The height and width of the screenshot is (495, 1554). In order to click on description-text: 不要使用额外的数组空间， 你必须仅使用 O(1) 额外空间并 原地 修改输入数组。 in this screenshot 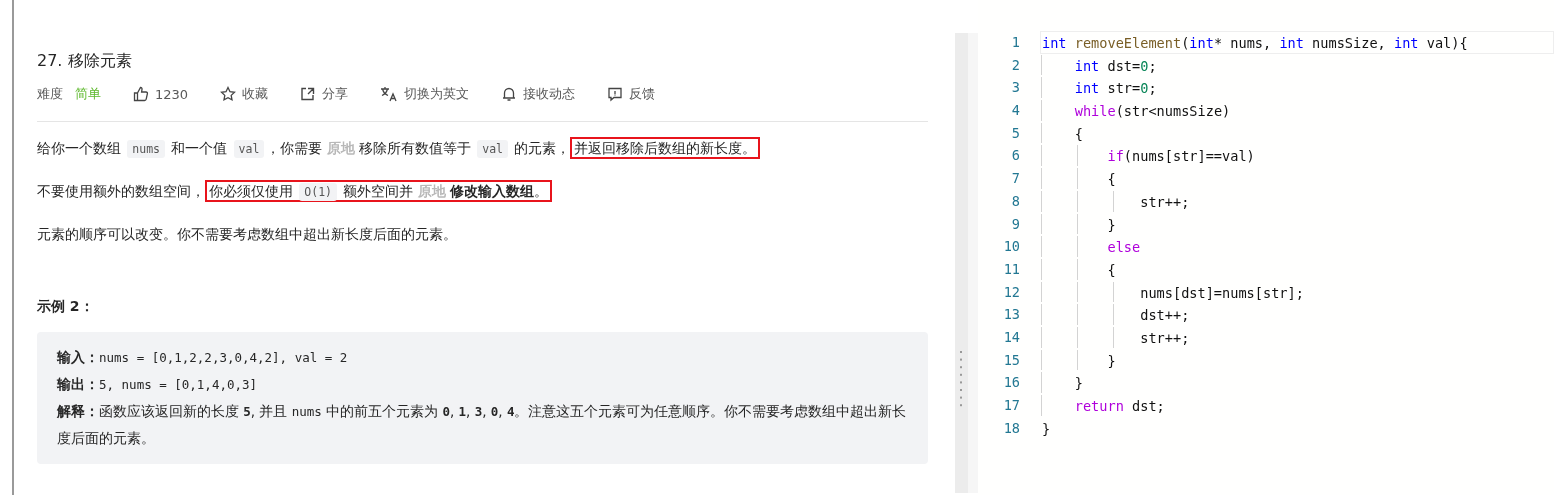, I will do `click(482, 191)`.